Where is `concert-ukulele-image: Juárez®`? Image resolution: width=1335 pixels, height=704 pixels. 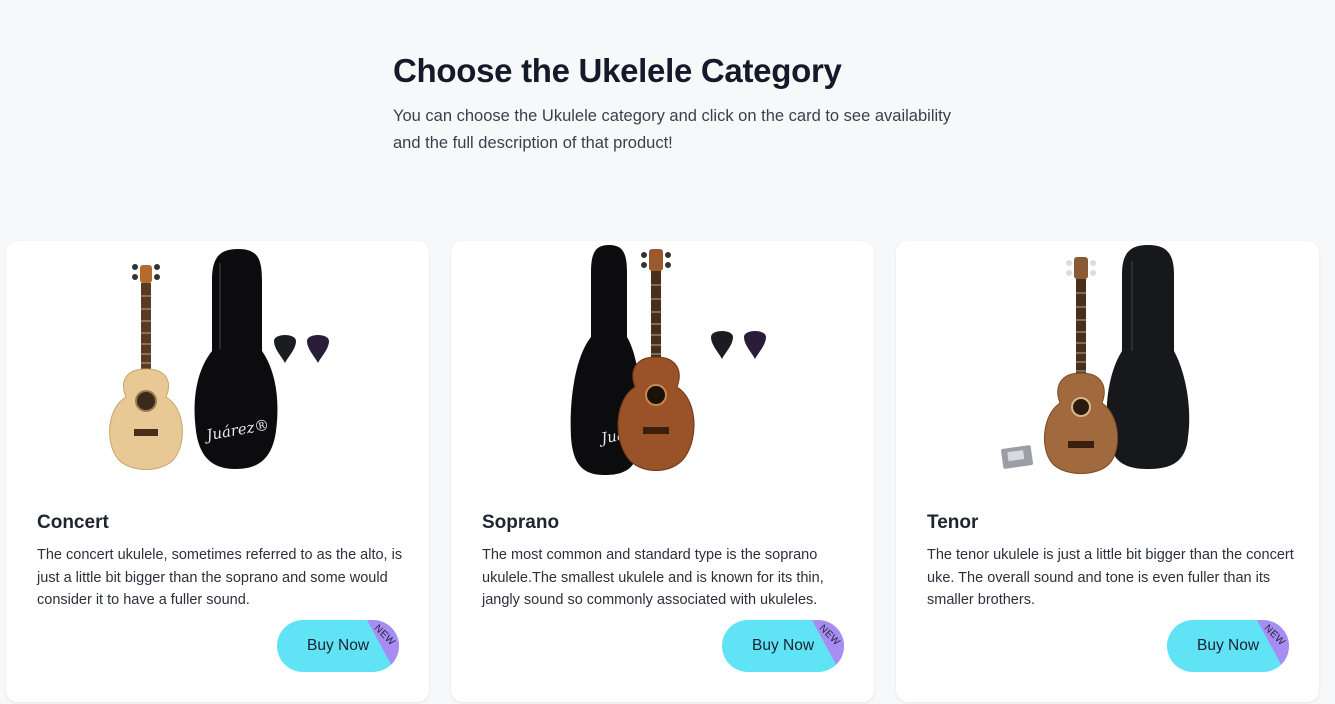 concert-ukulele-image: Juárez® is located at coordinates (217, 363).